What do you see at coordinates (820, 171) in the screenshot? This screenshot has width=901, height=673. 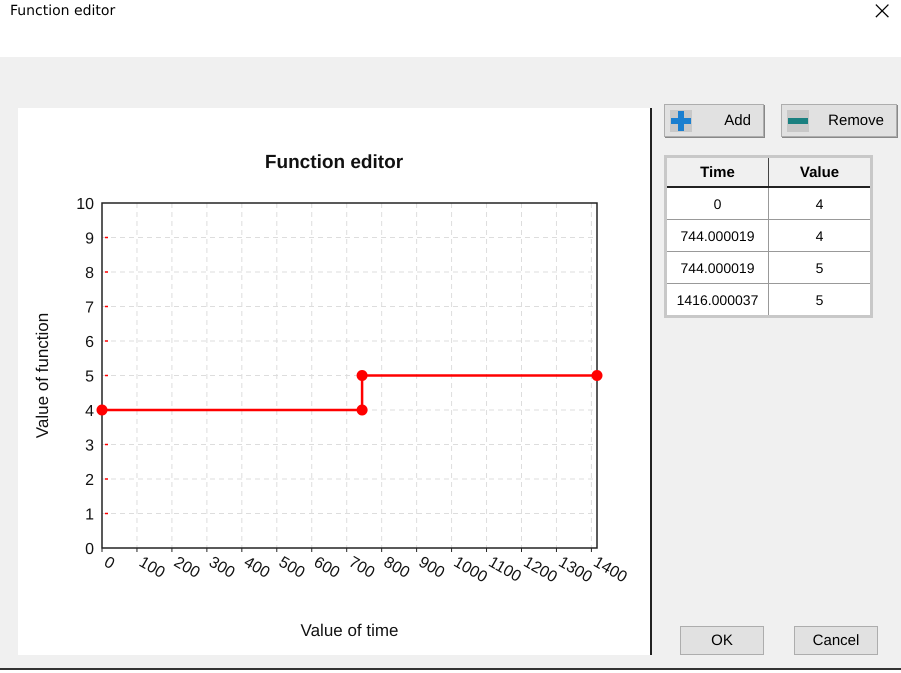 I see `column-header: Value` at bounding box center [820, 171].